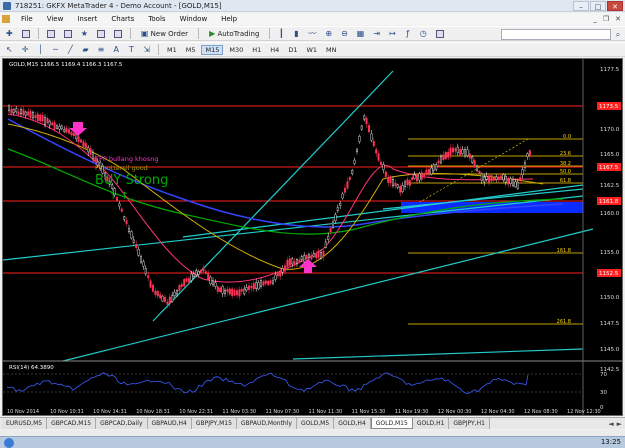 This screenshot has height=448, width=625. I want to click on menu-help: Help, so click(229, 19).